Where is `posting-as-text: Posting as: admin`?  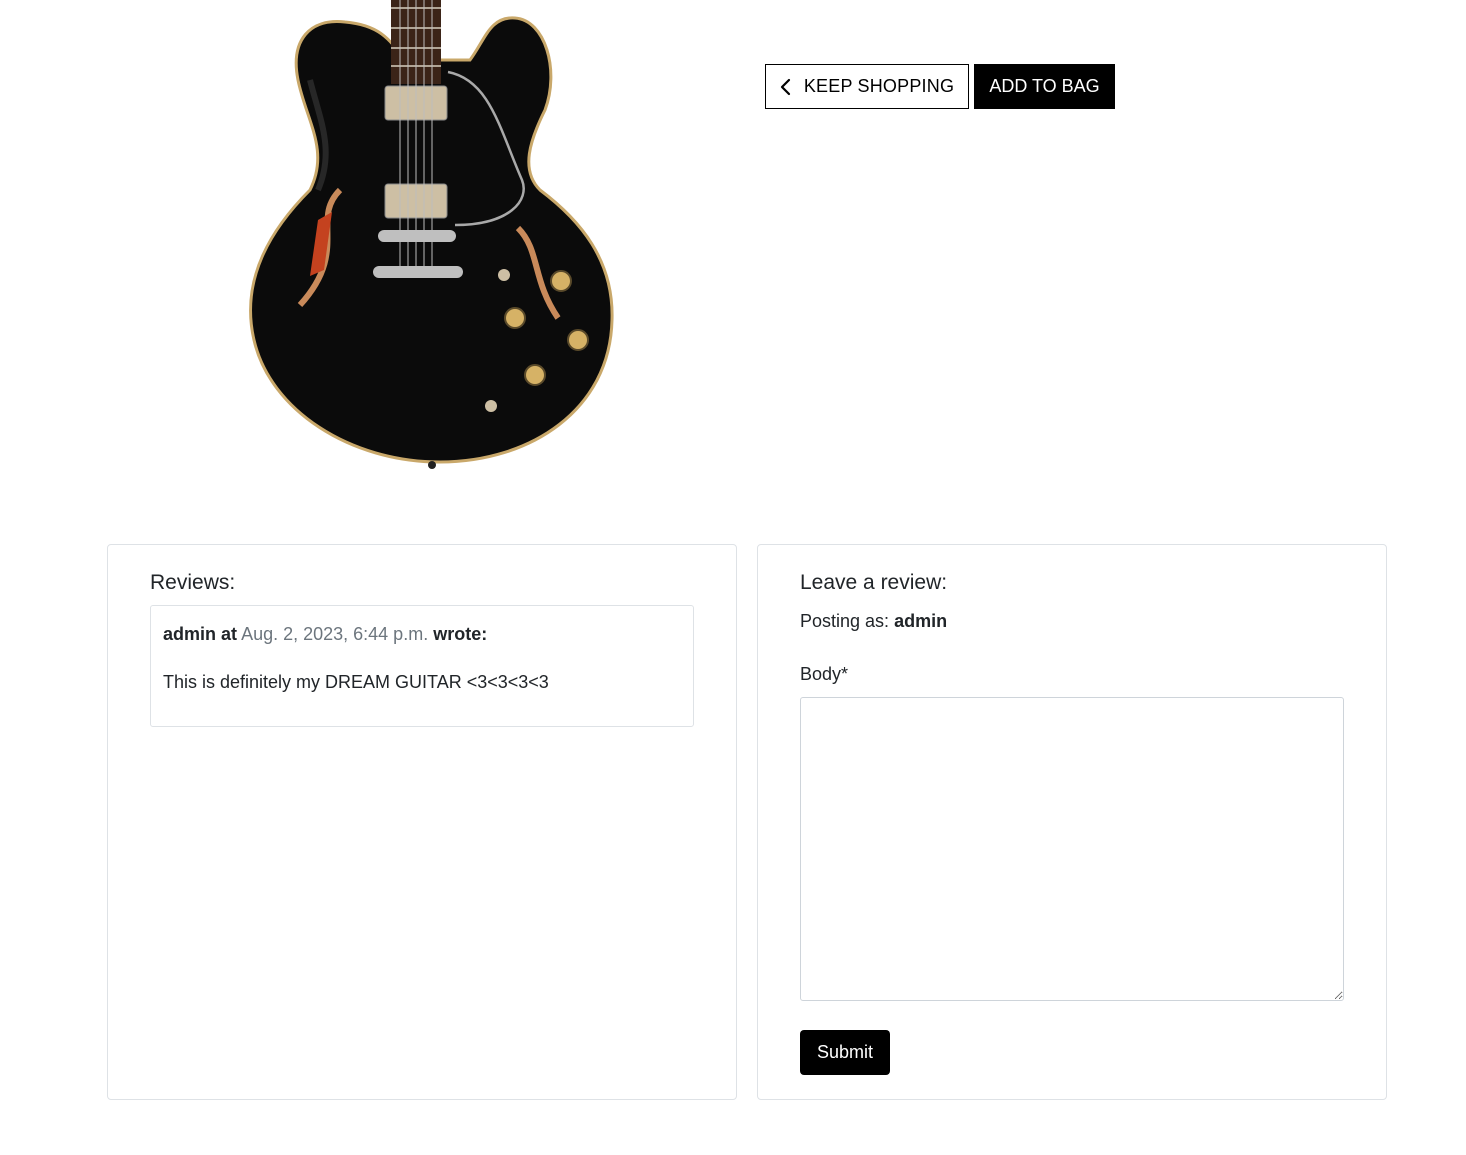 posting-as-text: Posting as: admin is located at coordinates (873, 621).